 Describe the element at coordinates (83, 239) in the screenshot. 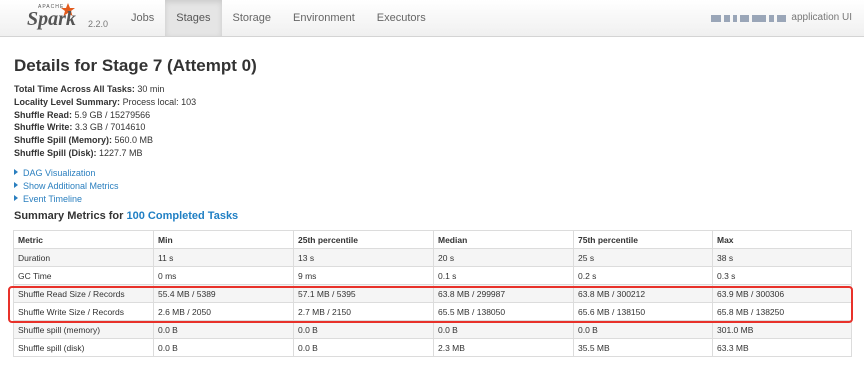

I see `column-header: Metric` at that location.